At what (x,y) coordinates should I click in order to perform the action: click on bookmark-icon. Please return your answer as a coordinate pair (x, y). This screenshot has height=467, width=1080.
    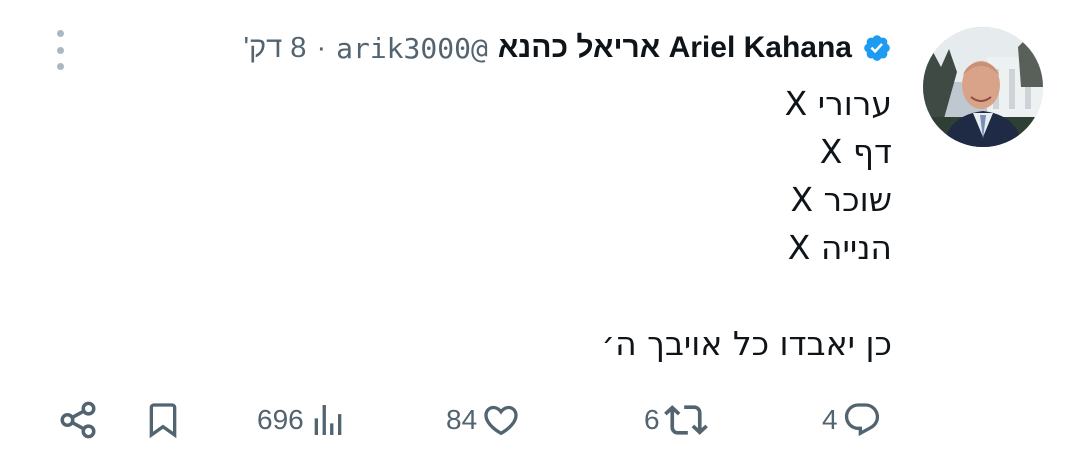
    Looking at the image, I should click on (163, 421).